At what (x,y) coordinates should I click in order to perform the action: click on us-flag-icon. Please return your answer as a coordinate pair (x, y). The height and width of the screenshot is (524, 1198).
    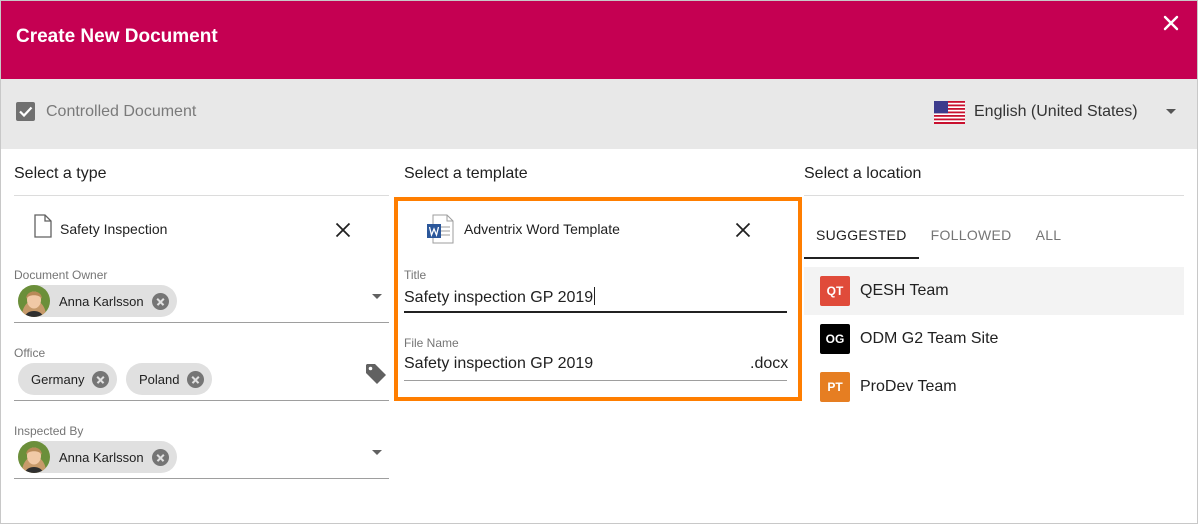
    Looking at the image, I should click on (949, 112).